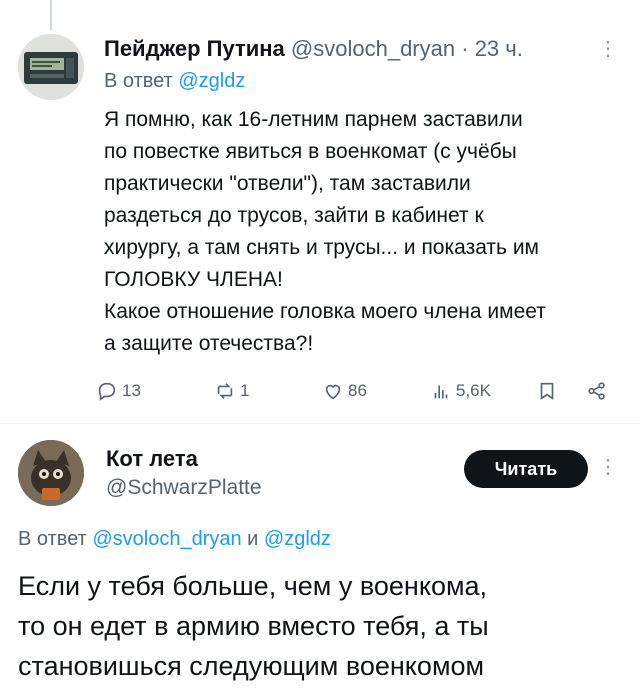 This screenshot has width=640, height=697. I want to click on tweet-line: по повестке явиться в военкомат (с учёбы, so click(310, 151).